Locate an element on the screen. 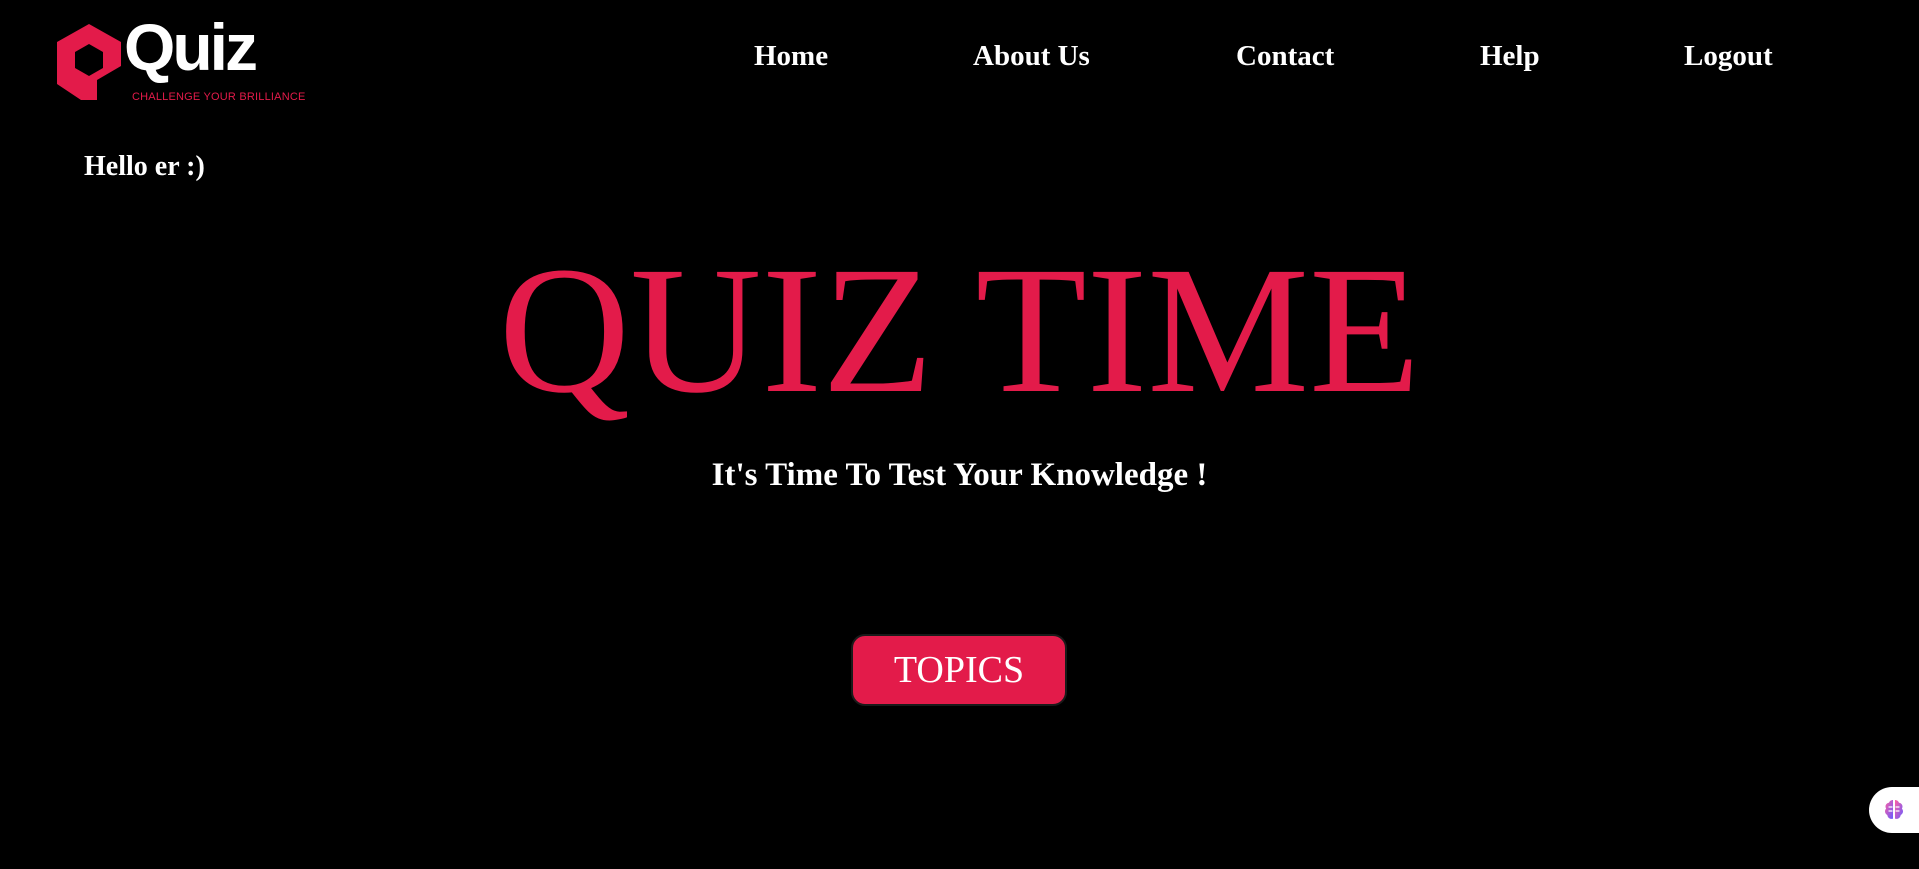 This screenshot has height=869, width=1919. hero-subtitle: It's Time To Test Your Knowledge ! is located at coordinates (959, 475).